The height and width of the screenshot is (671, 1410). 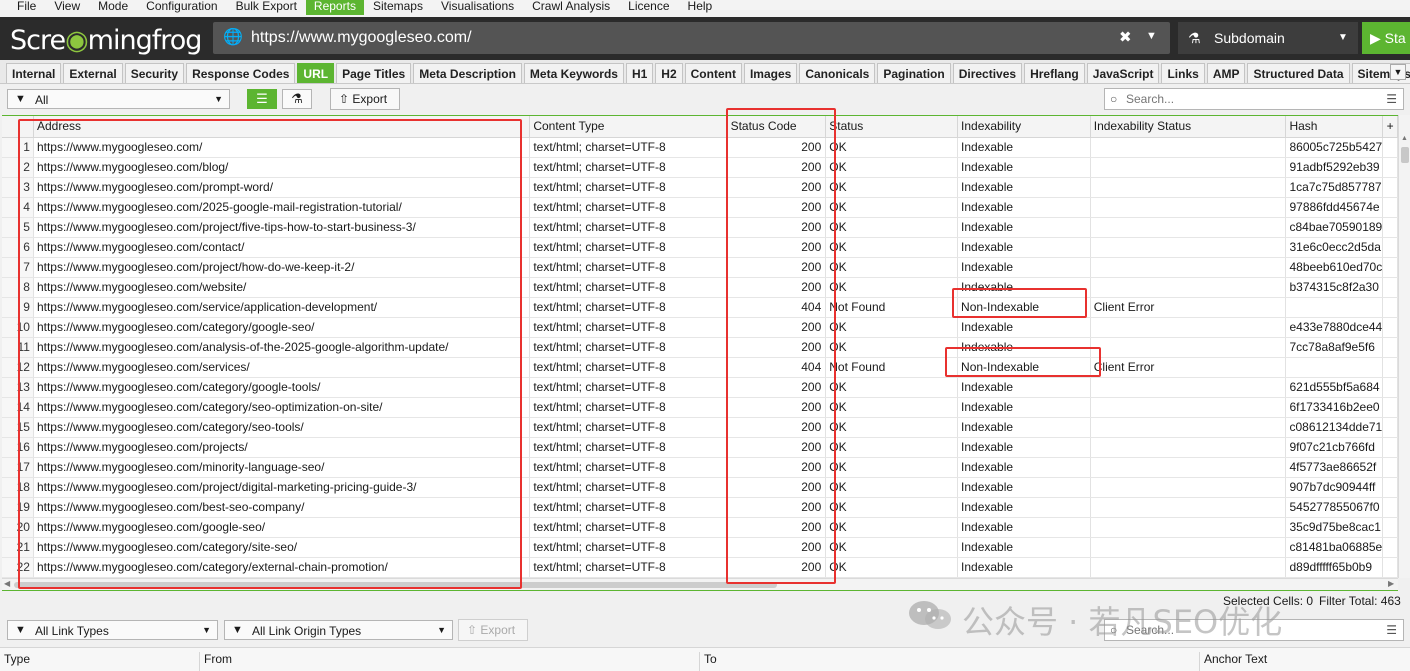 I want to click on hash-cell: 97886fdd45674e, so click(x=1334, y=207).